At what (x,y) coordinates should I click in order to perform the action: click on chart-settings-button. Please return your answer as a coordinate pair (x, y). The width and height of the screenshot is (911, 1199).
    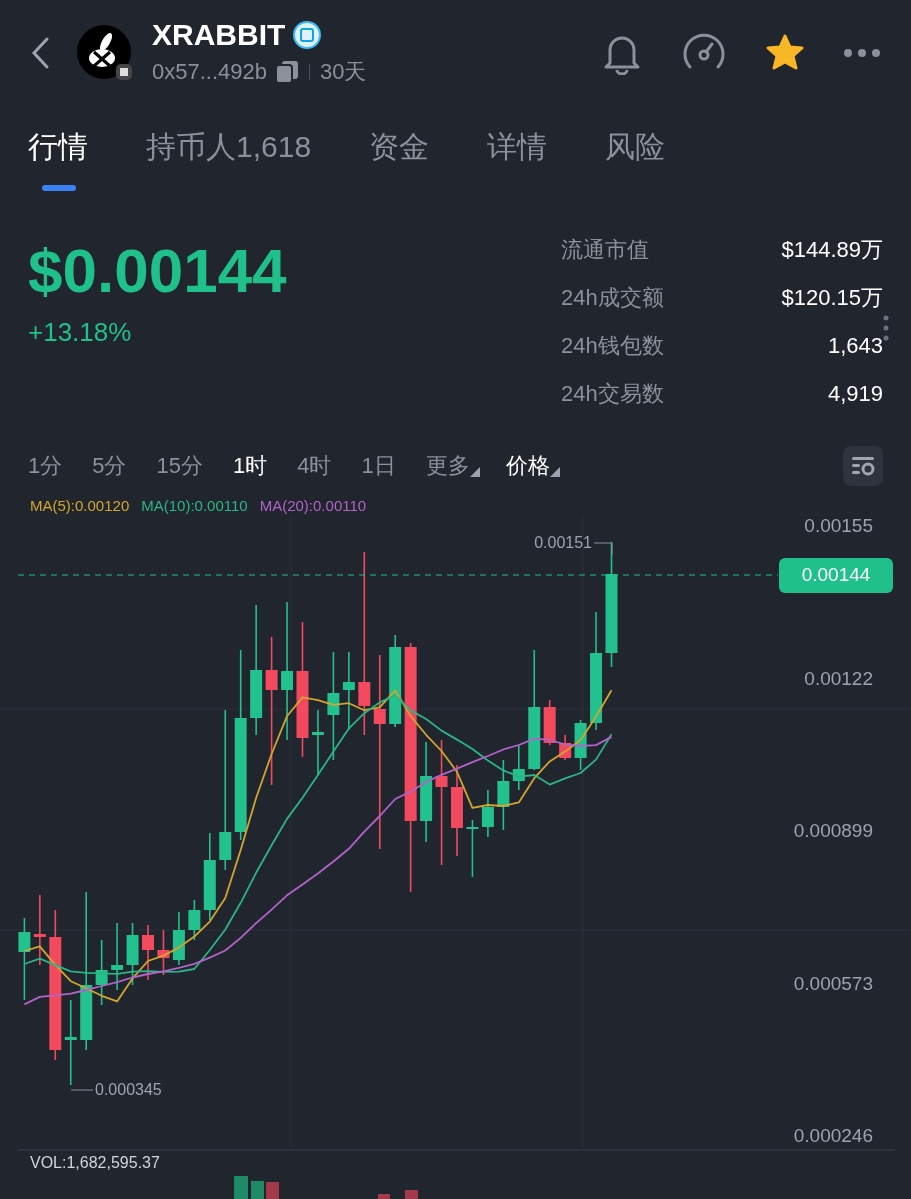
    Looking at the image, I should click on (863, 466).